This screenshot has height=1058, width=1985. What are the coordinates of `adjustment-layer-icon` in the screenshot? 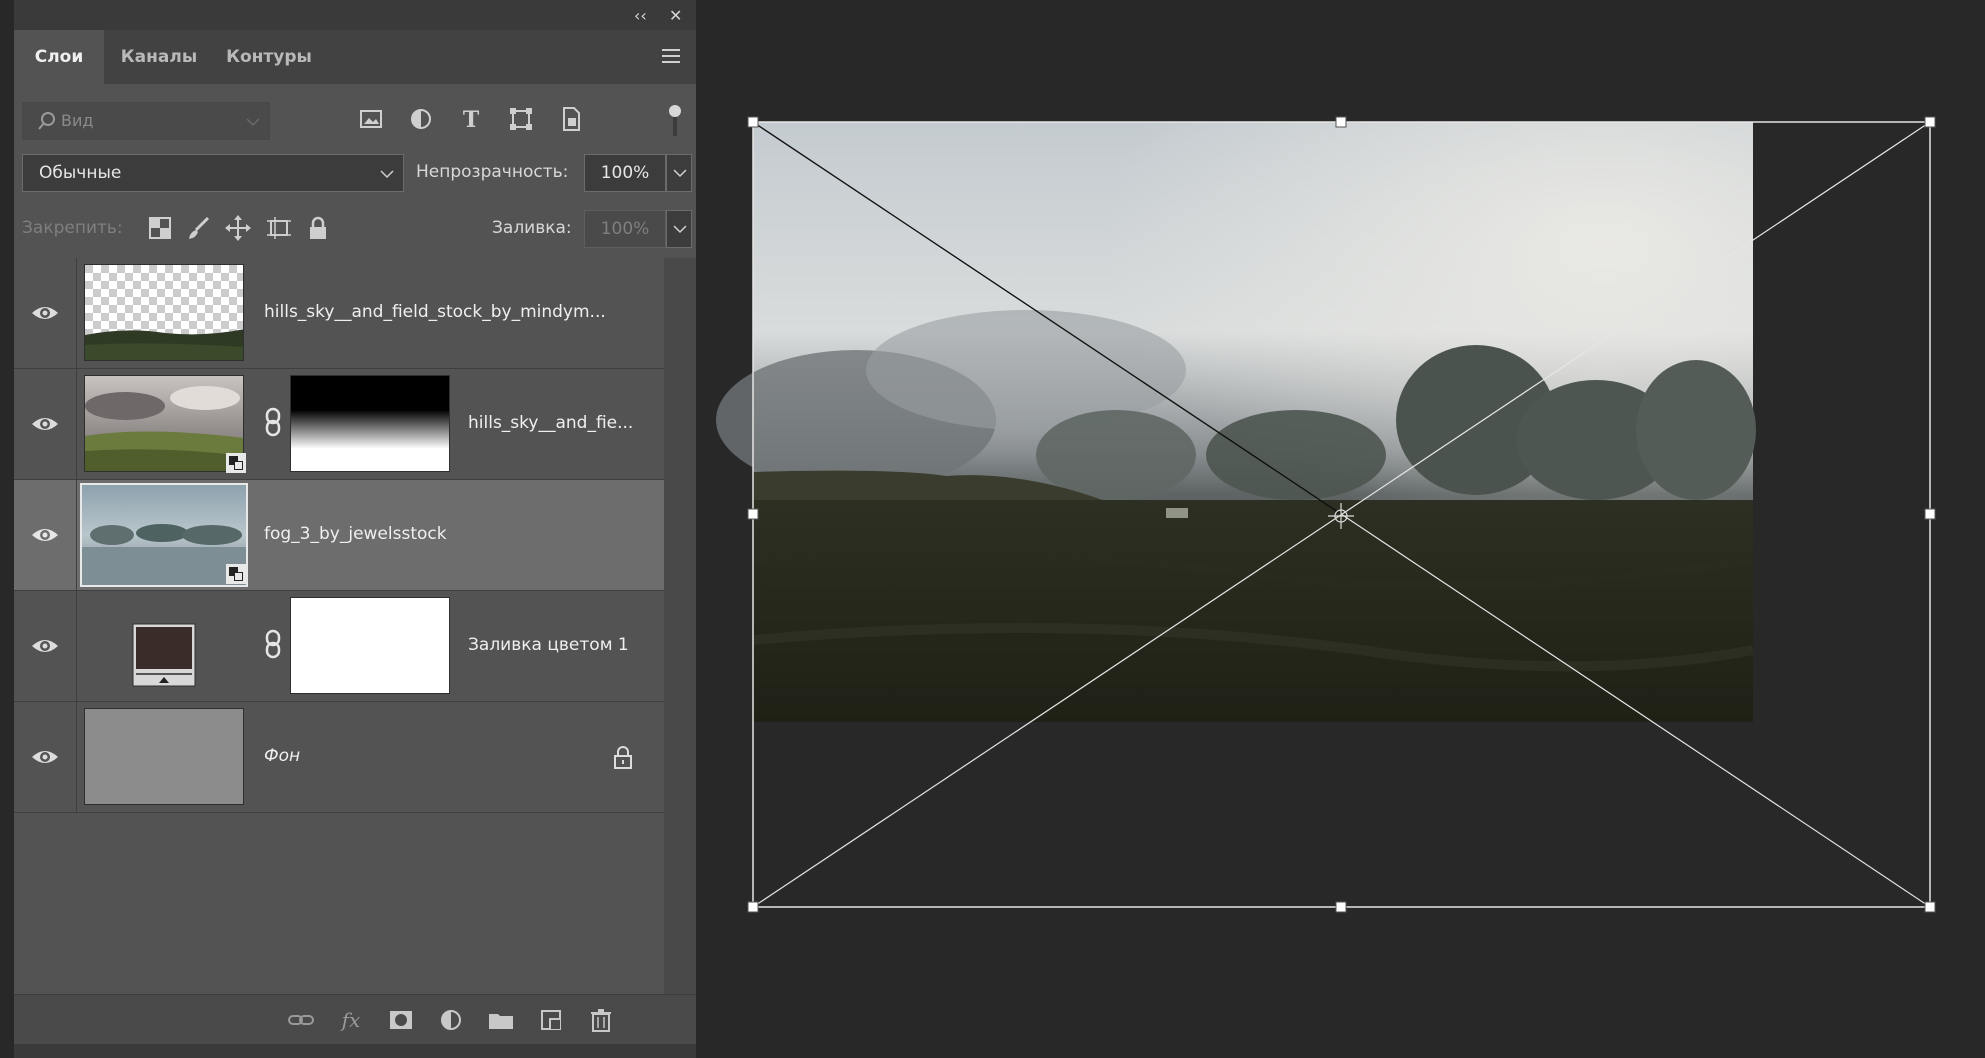 It's located at (451, 1020).